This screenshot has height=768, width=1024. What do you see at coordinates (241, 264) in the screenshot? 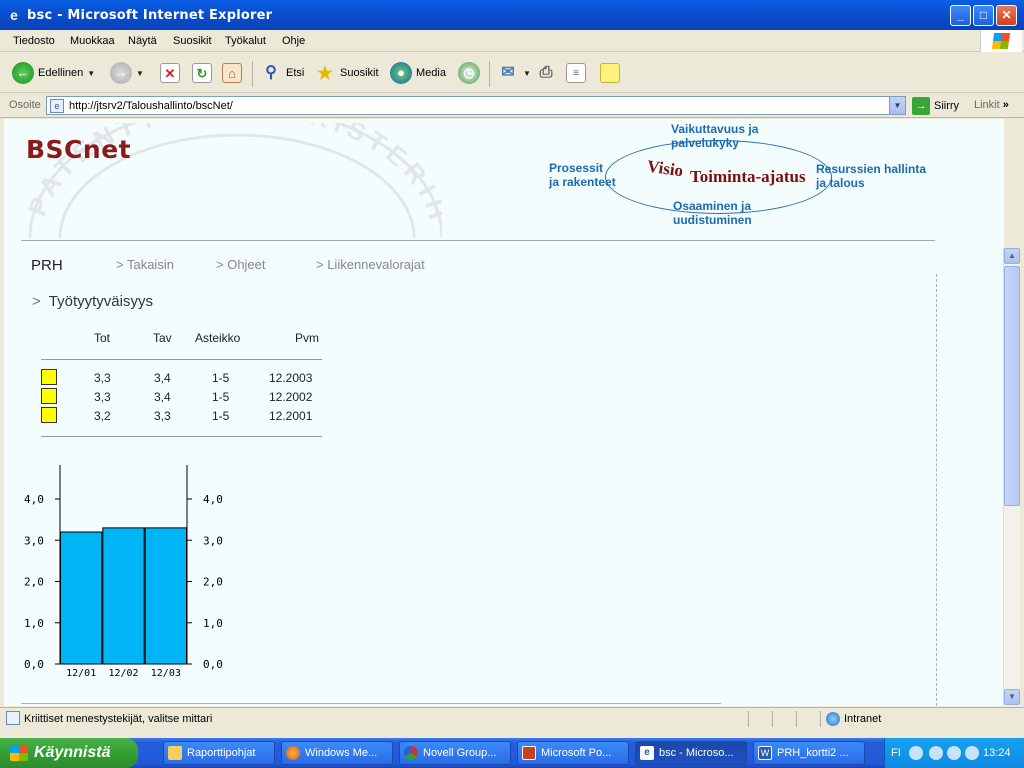
I see `nav-help-link: > Ohjeet` at bounding box center [241, 264].